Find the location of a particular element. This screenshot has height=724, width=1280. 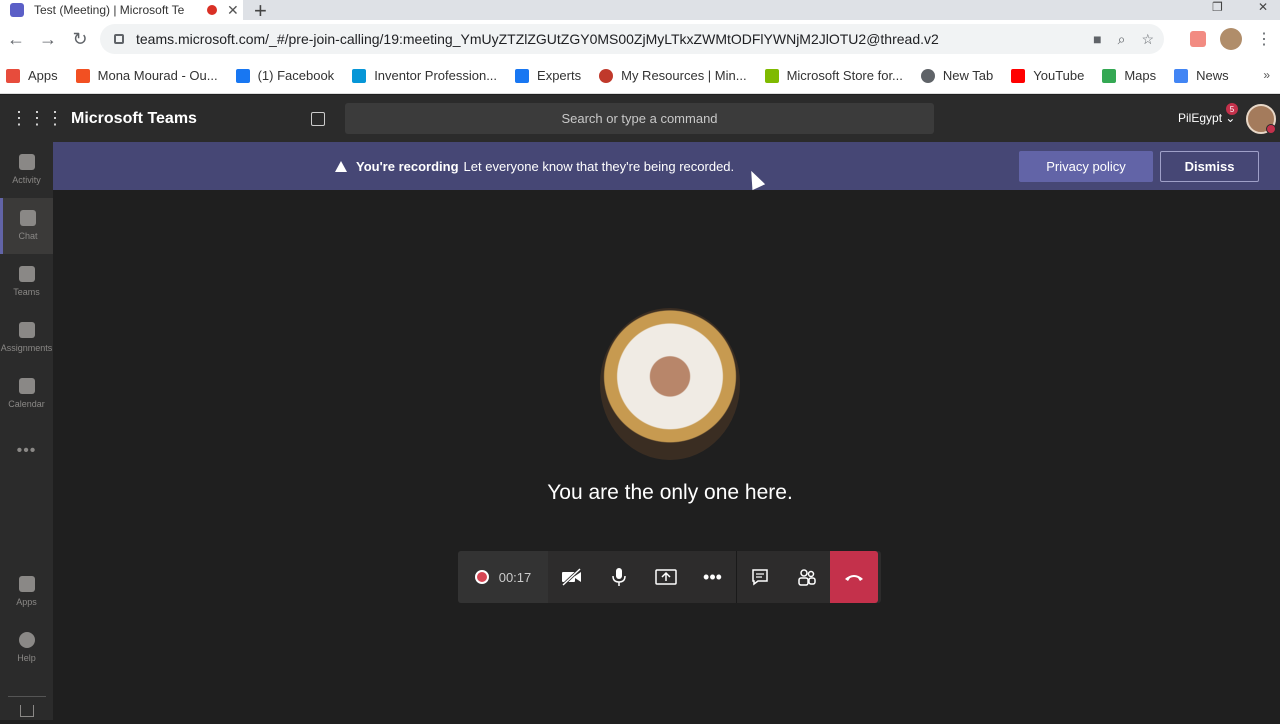

show-conversation-button is located at coordinates (759, 577).